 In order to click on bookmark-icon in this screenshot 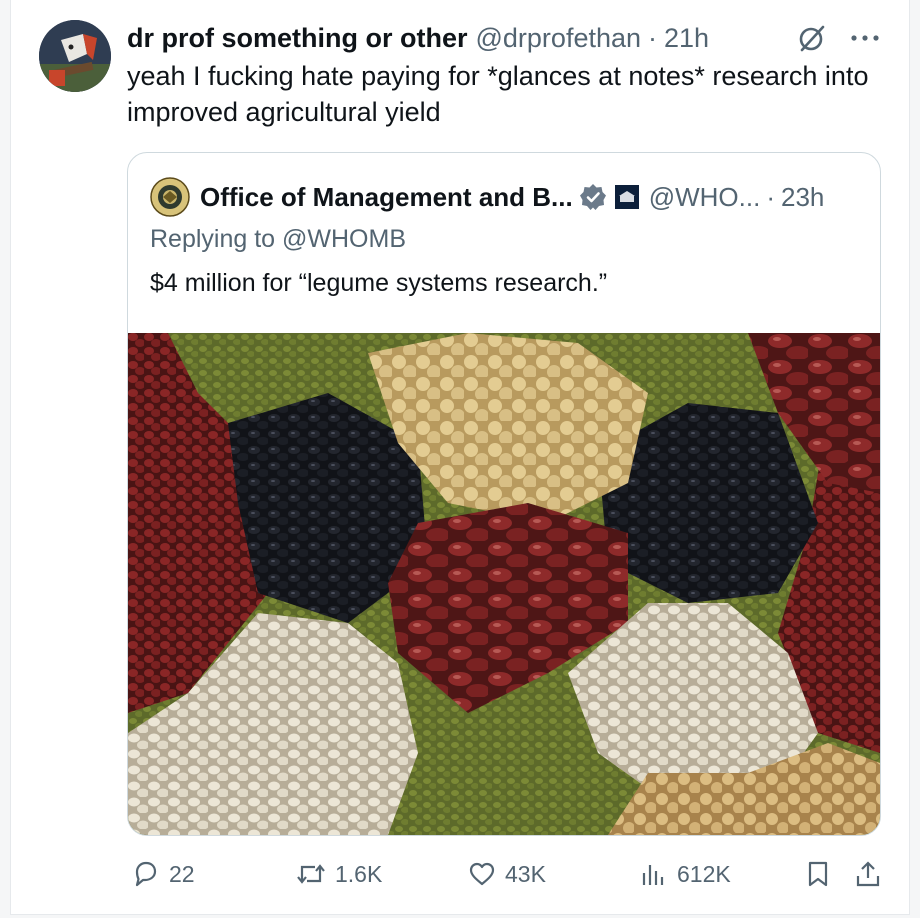, I will do `click(818, 874)`.